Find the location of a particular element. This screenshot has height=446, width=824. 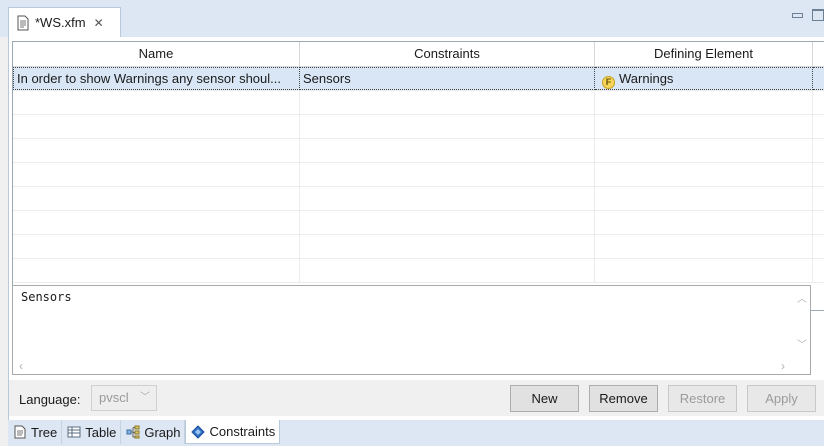

table-header: Name Constraints Defining Element is located at coordinates (418, 54).